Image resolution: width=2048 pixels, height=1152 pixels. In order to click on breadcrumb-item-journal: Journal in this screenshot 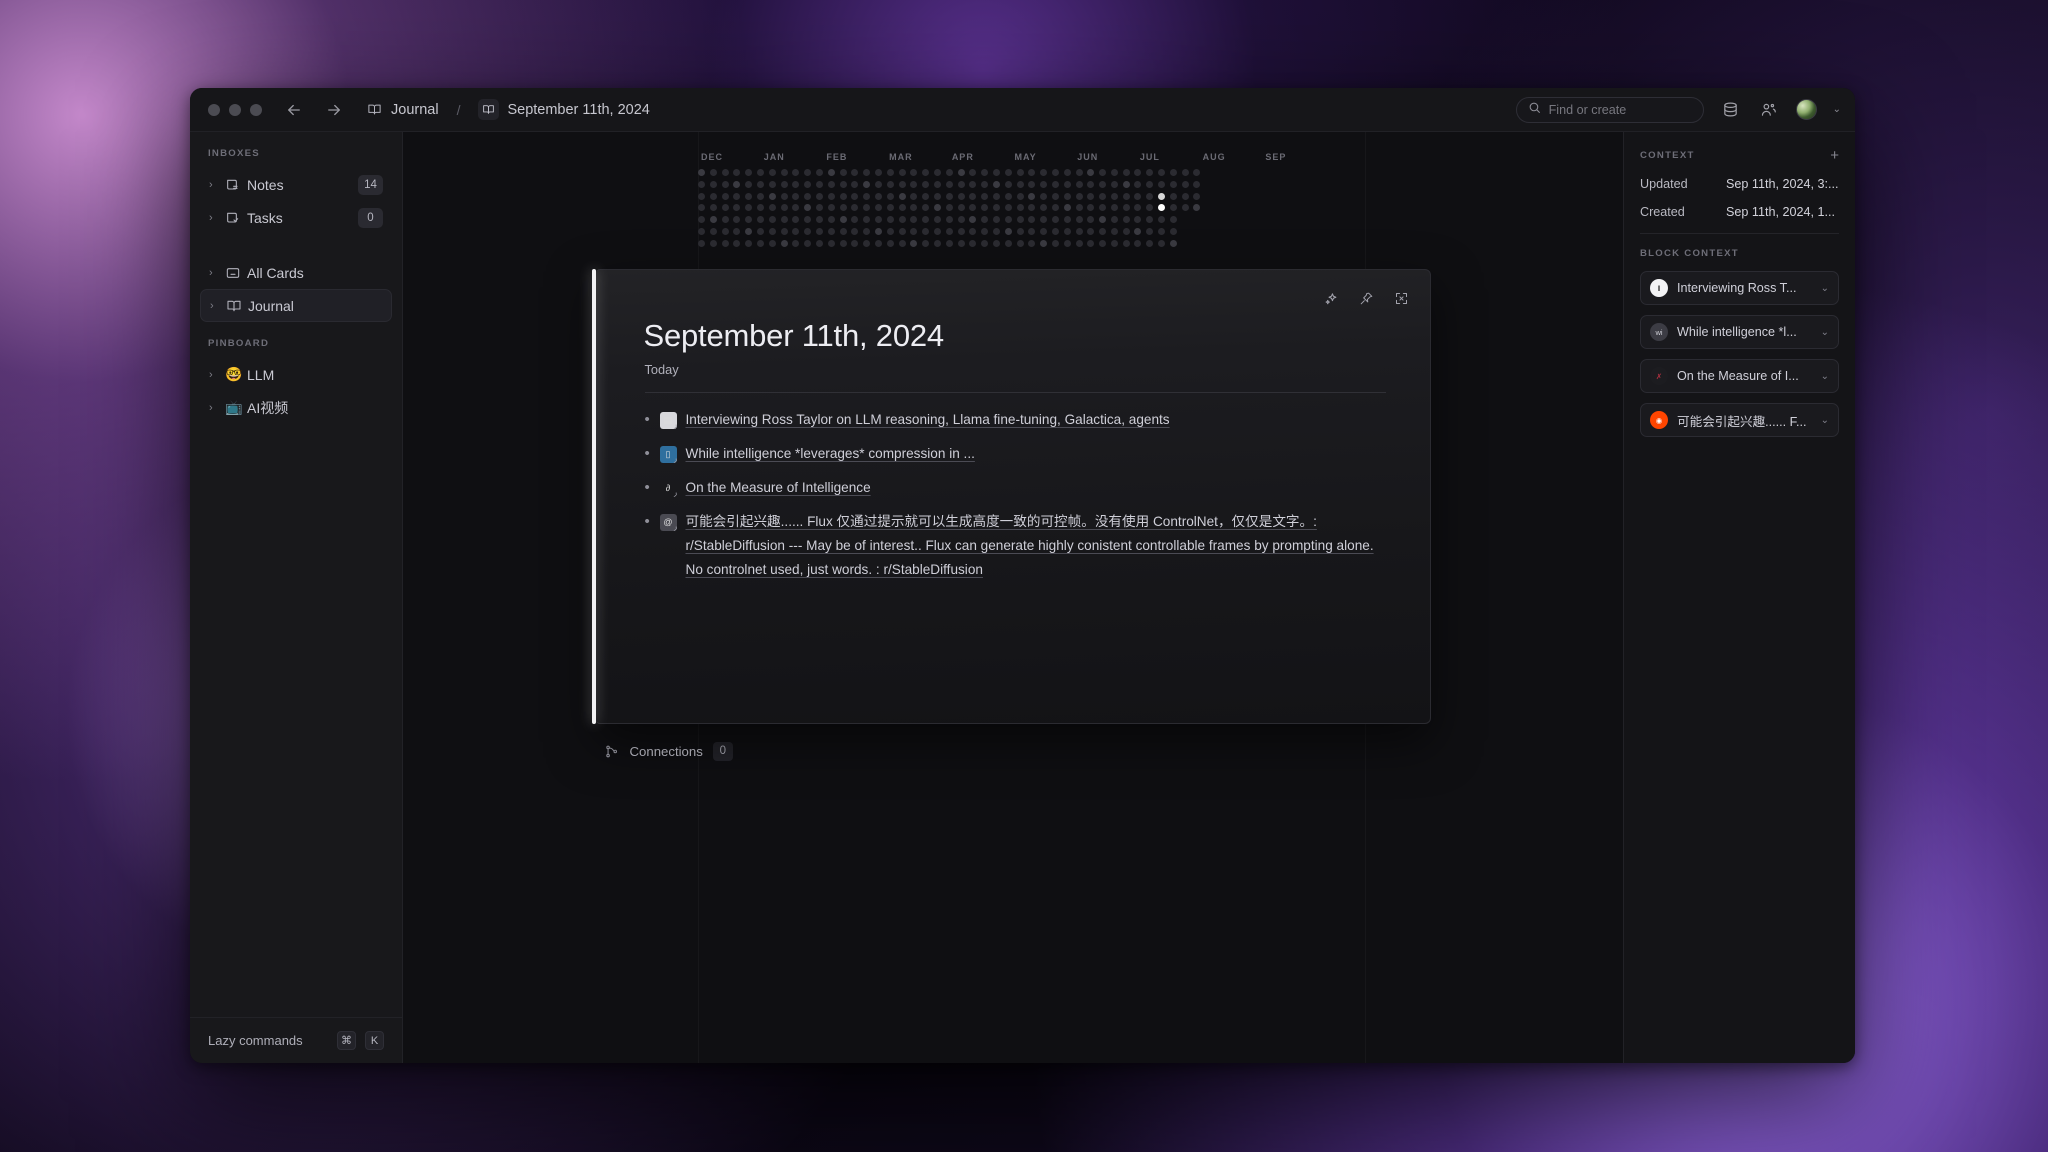, I will do `click(415, 110)`.